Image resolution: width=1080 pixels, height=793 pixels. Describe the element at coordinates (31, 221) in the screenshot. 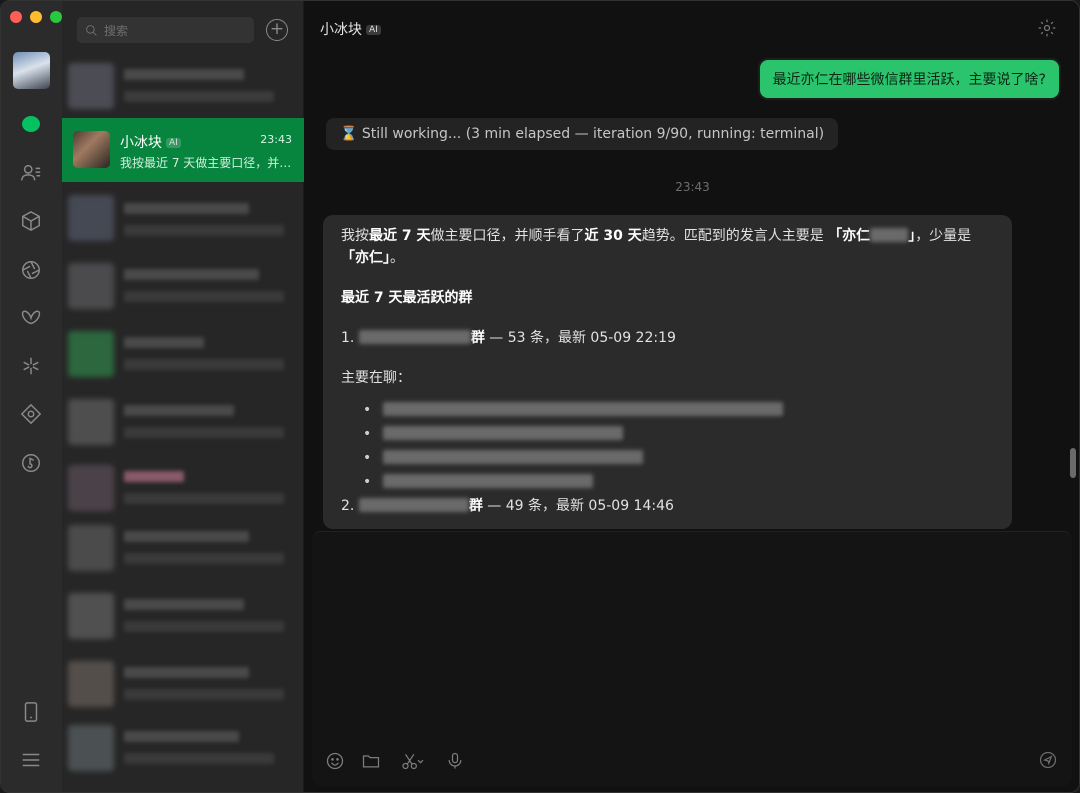

I see `cube-icon` at that location.